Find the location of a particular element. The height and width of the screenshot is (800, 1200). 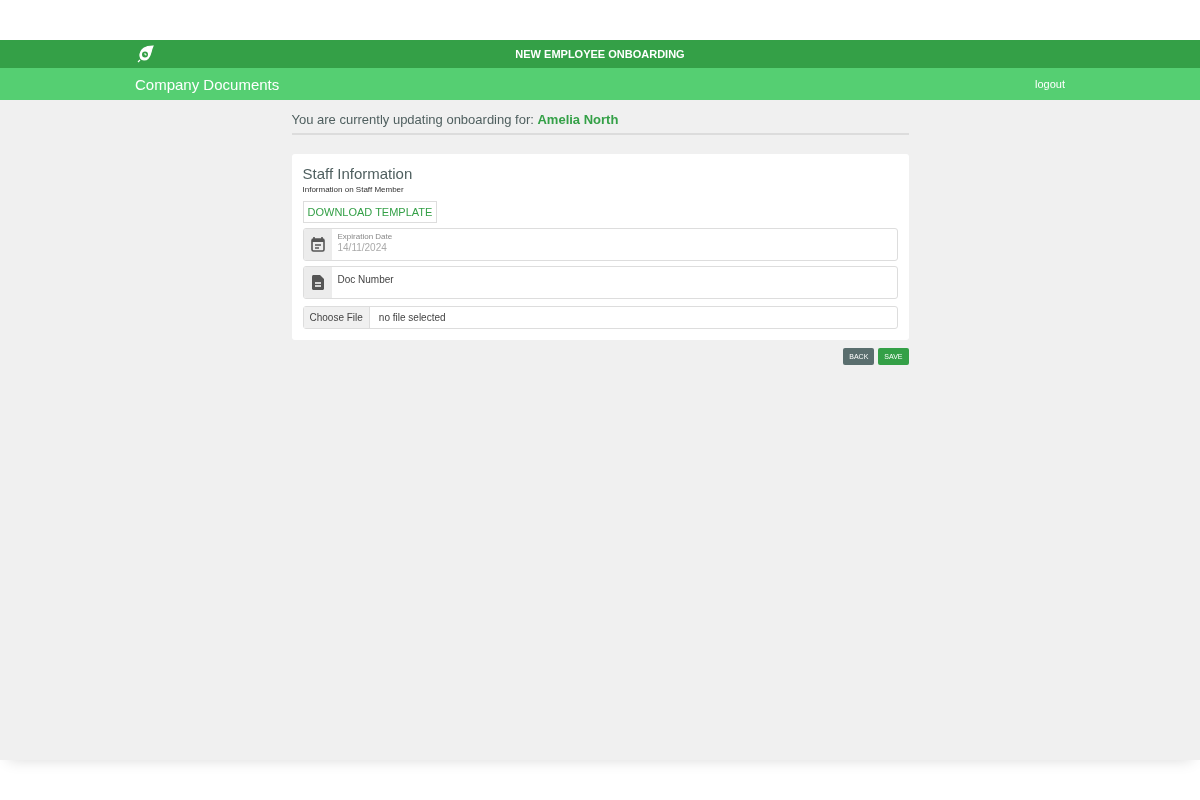

field-label: Doc Number is located at coordinates (365, 279).